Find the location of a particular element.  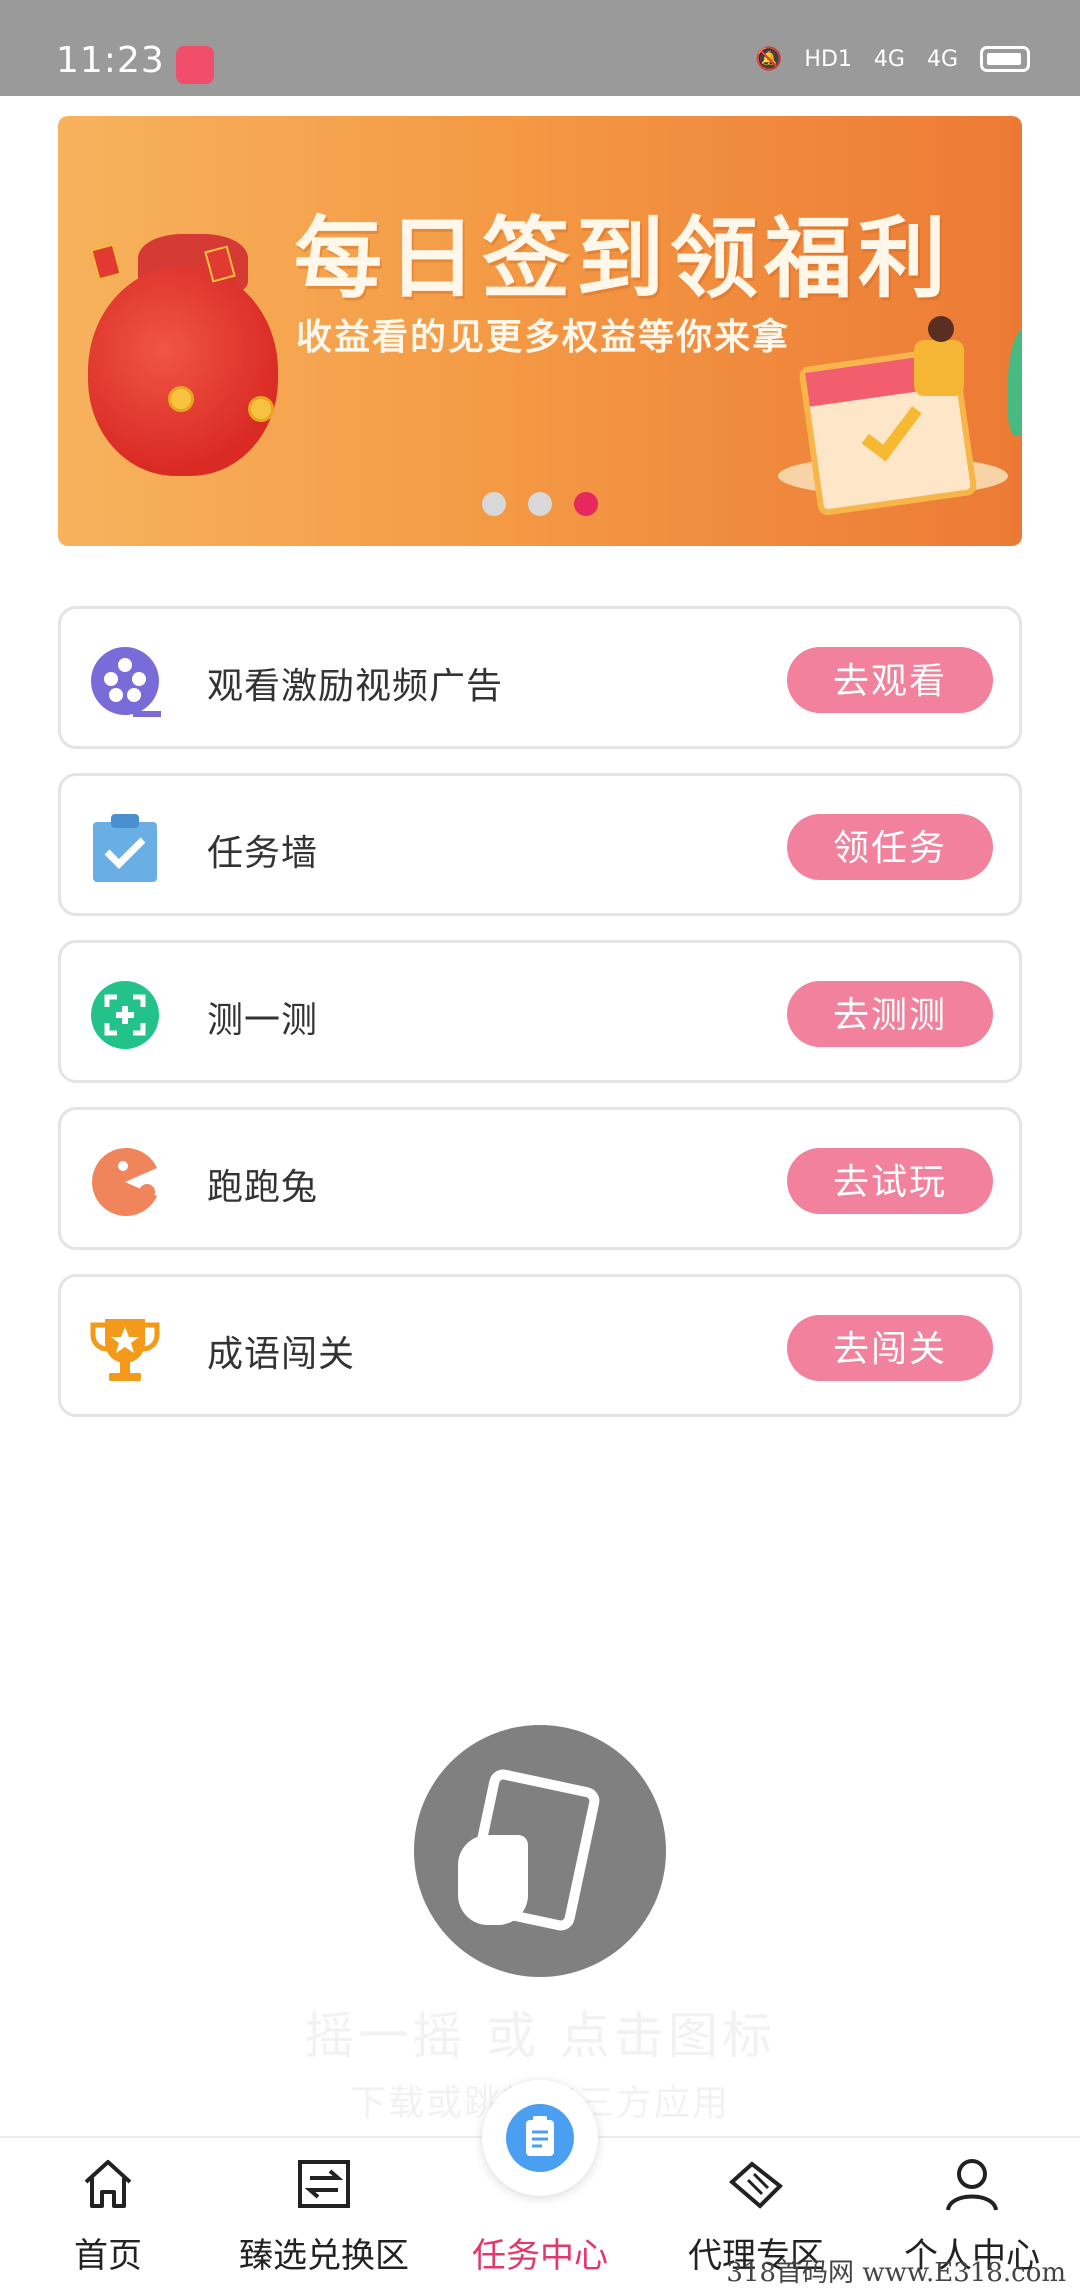

clipboard-icon is located at coordinates (540, 2138).